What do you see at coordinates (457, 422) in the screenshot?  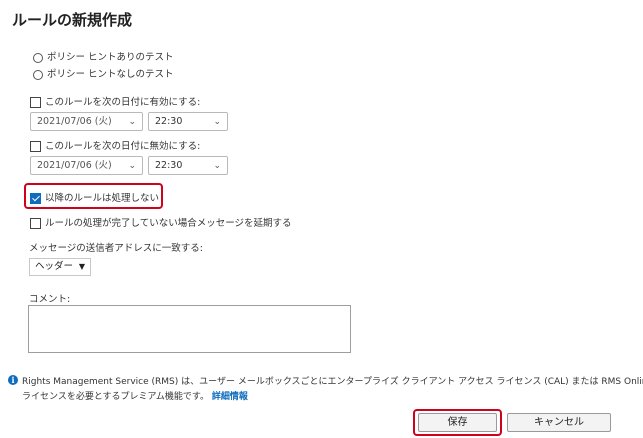 I see `save-button: 保存` at bounding box center [457, 422].